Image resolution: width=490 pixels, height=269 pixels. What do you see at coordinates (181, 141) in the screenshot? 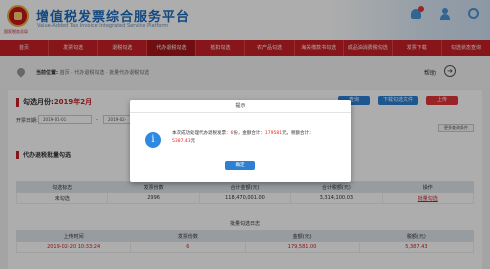
I see `msg-tax: 5387.43` at bounding box center [181, 141].